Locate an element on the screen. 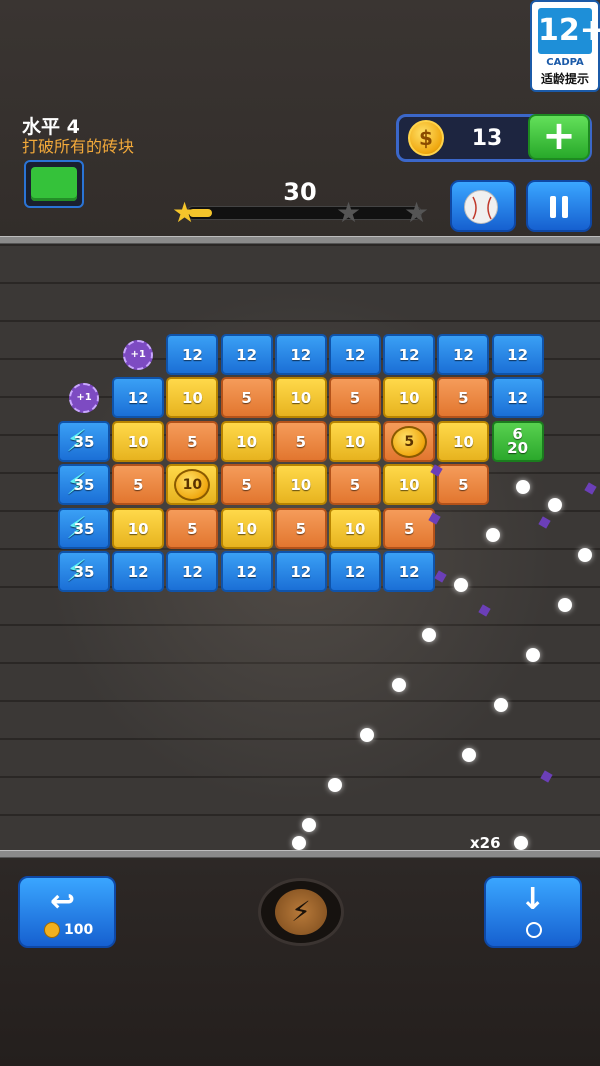  goal-brick-indicator is located at coordinates (54, 184).